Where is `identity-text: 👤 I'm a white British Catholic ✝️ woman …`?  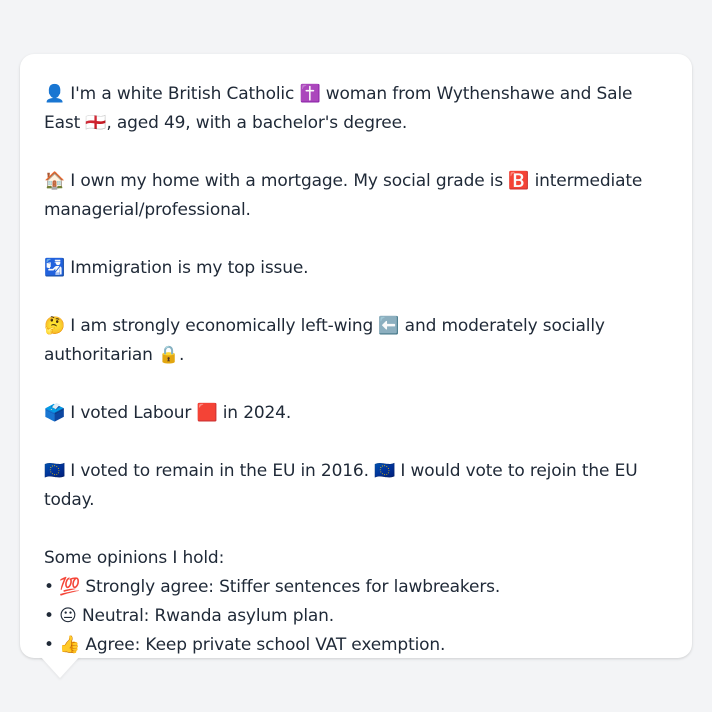
identity-text: 👤 I'm a white British Catholic ✝️ woman … is located at coordinates (338, 108).